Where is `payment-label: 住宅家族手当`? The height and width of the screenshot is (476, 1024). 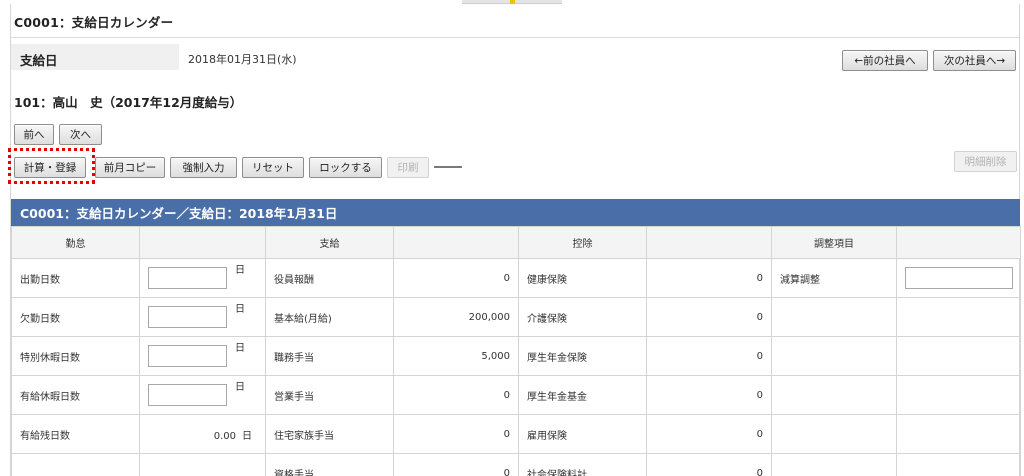 payment-label: 住宅家族手当 is located at coordinates (329, 434).